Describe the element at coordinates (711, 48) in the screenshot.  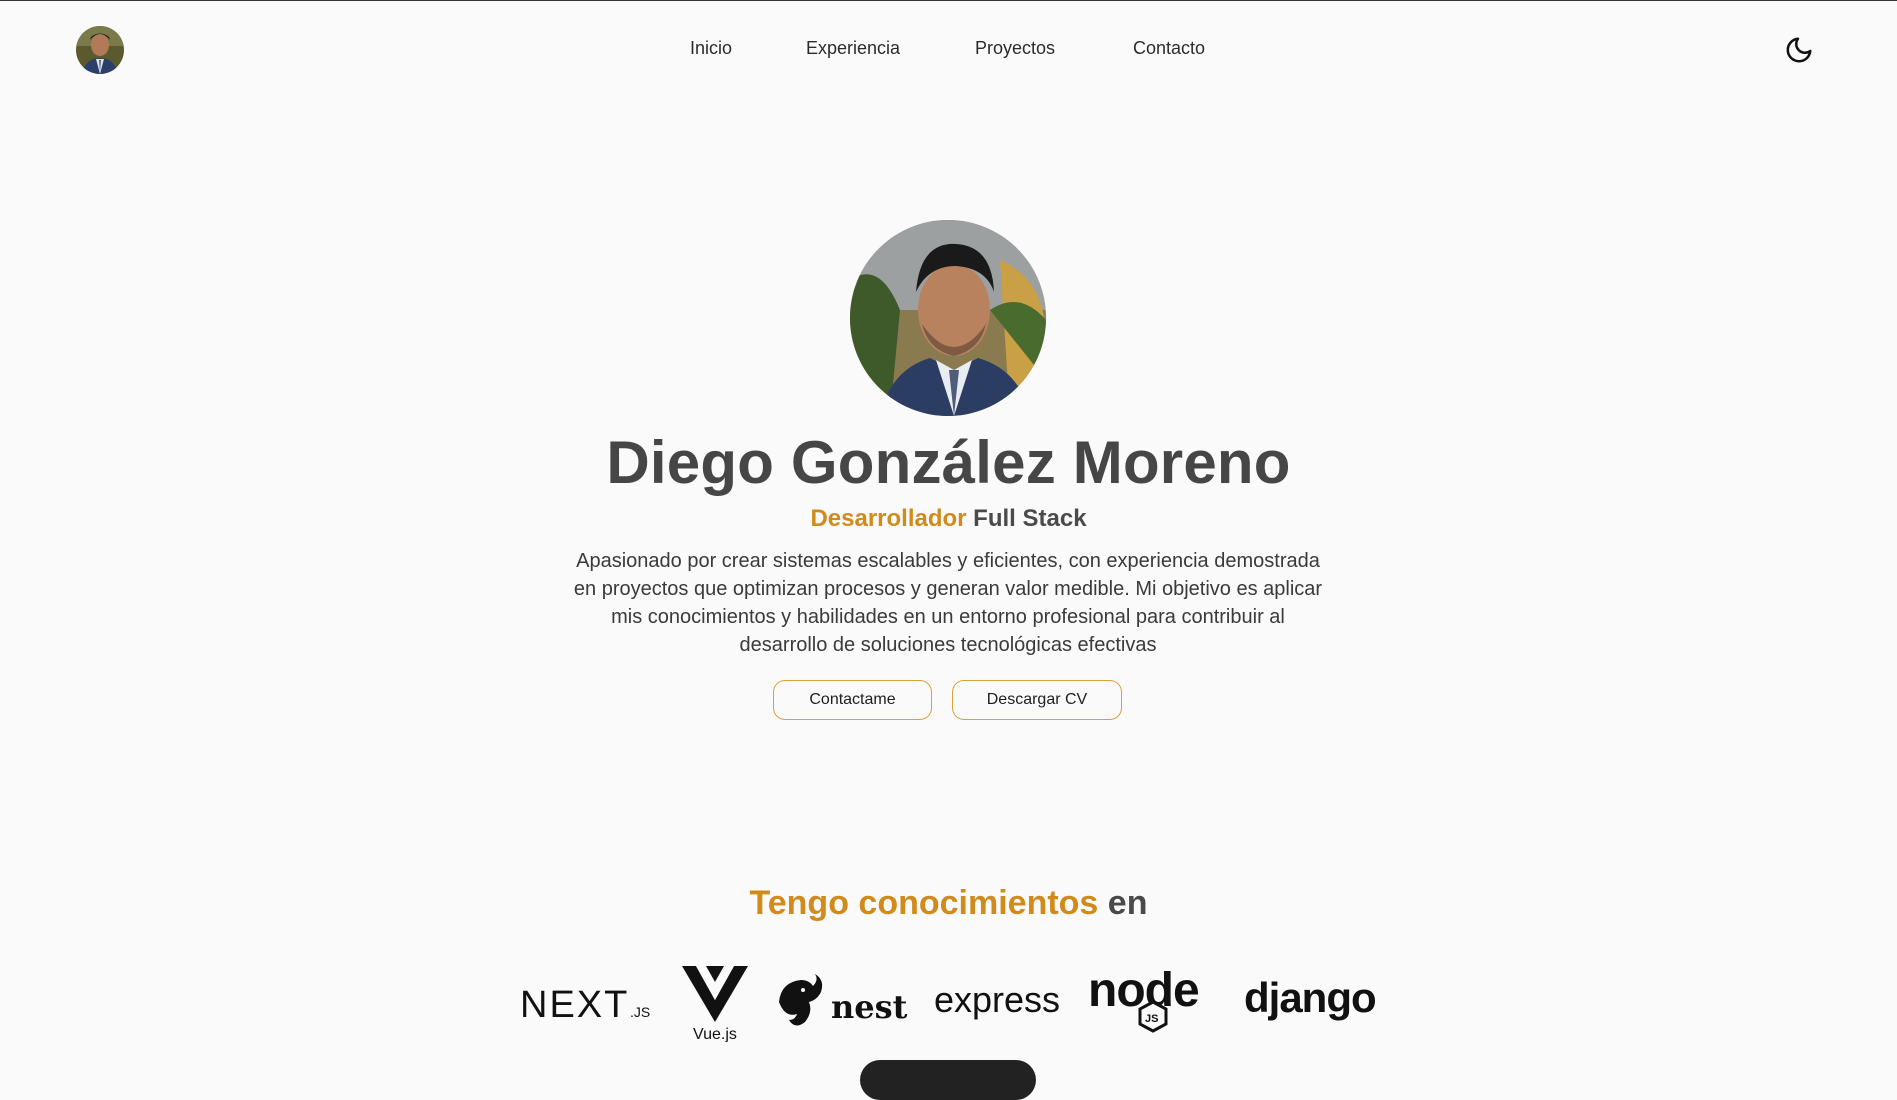
I see `nav-link-inicio: Inicio` at that location.